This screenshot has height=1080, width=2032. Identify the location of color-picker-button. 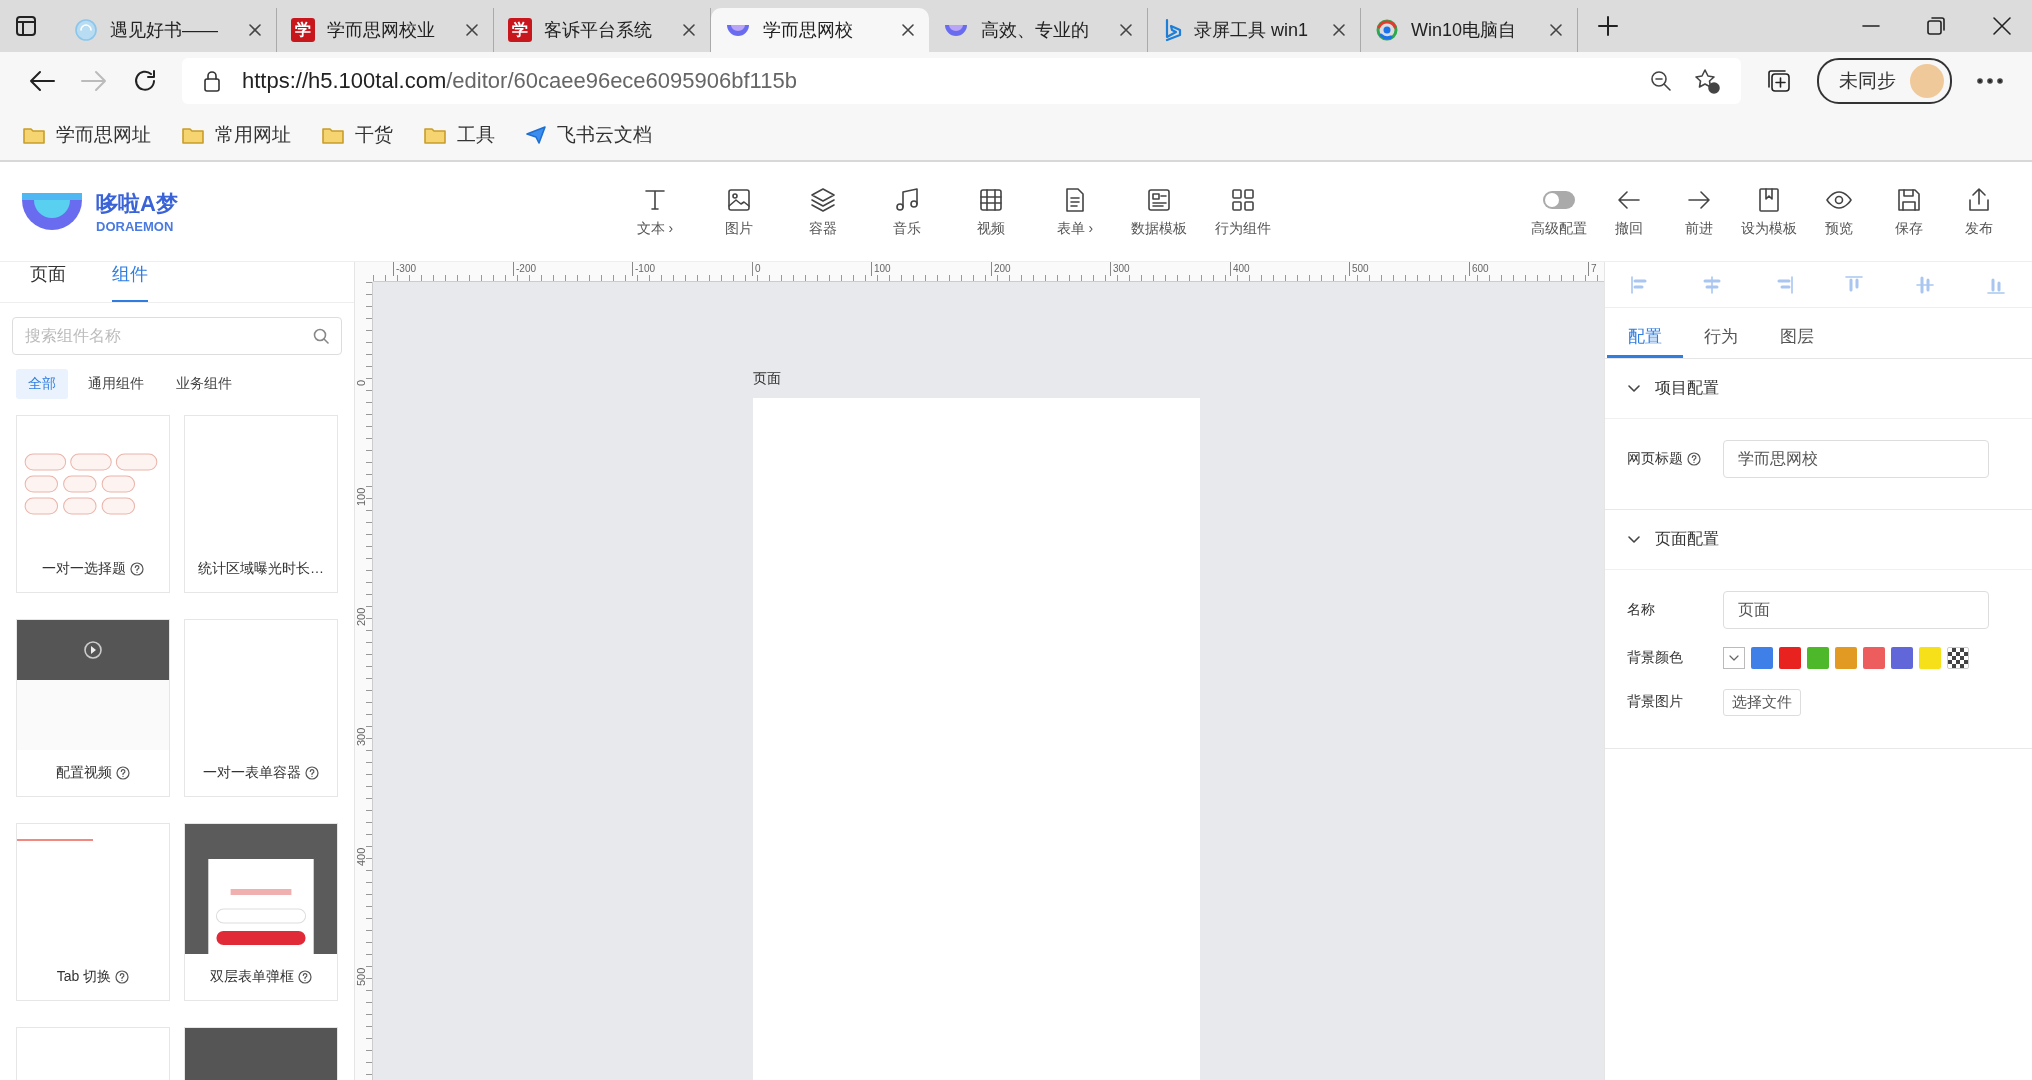
(1734, 658).